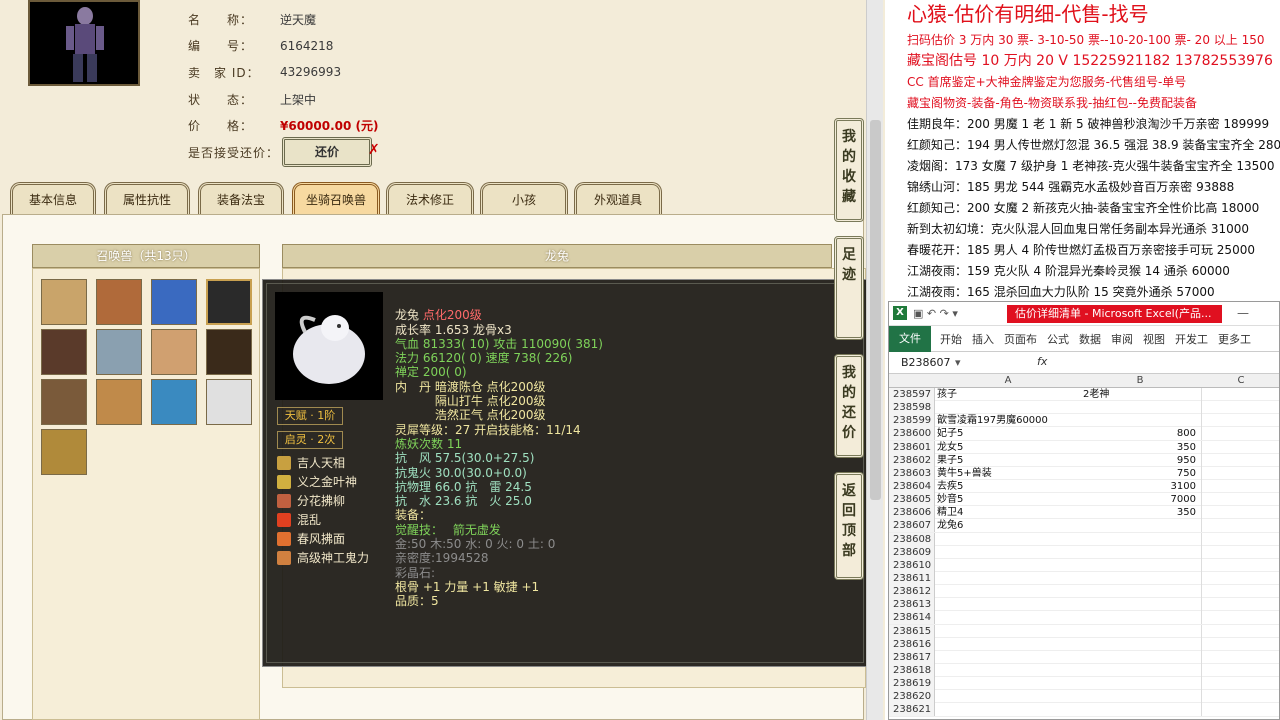 The image size is (1280, 720). Describe the element at coordinates (912, 408) in the screenshot. I see `row-number: 238598` at that location.